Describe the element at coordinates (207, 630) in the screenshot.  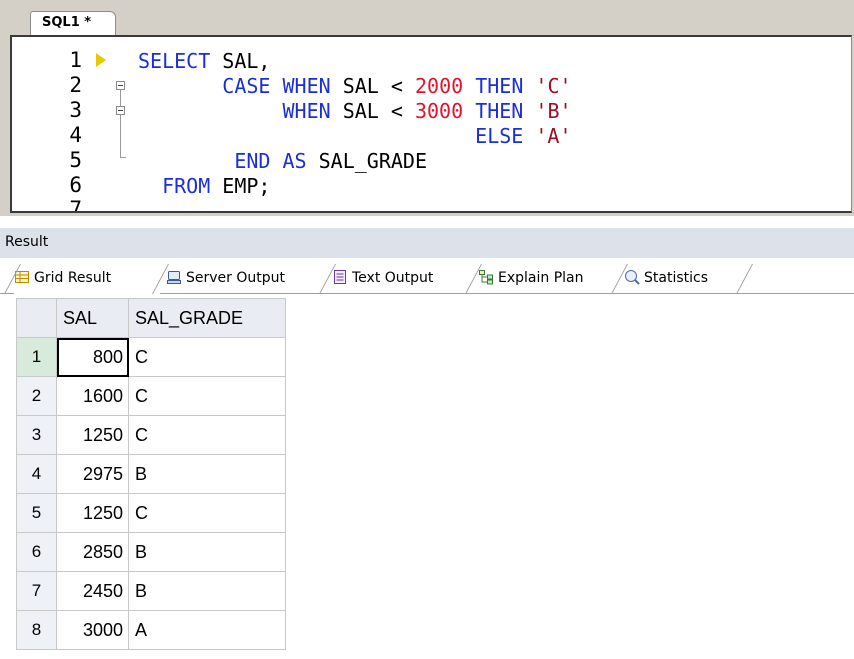
I see `cell-sal-grade: A` at that location.